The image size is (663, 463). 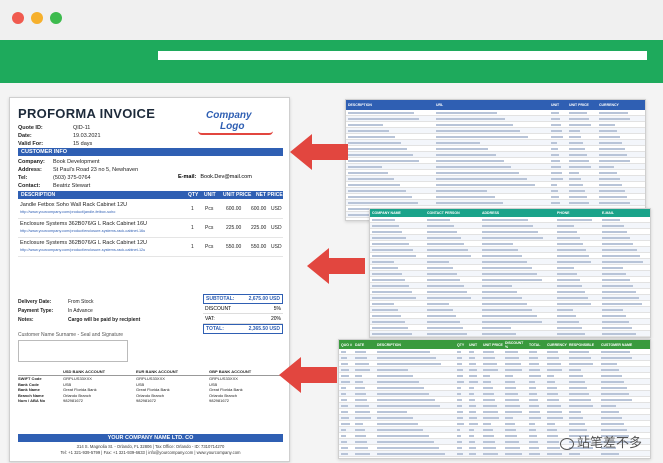 What do you see at coordinates (461, 344) in the screenshot?
I see `sheet3-col: QTY` at bounding box center [461, 344].